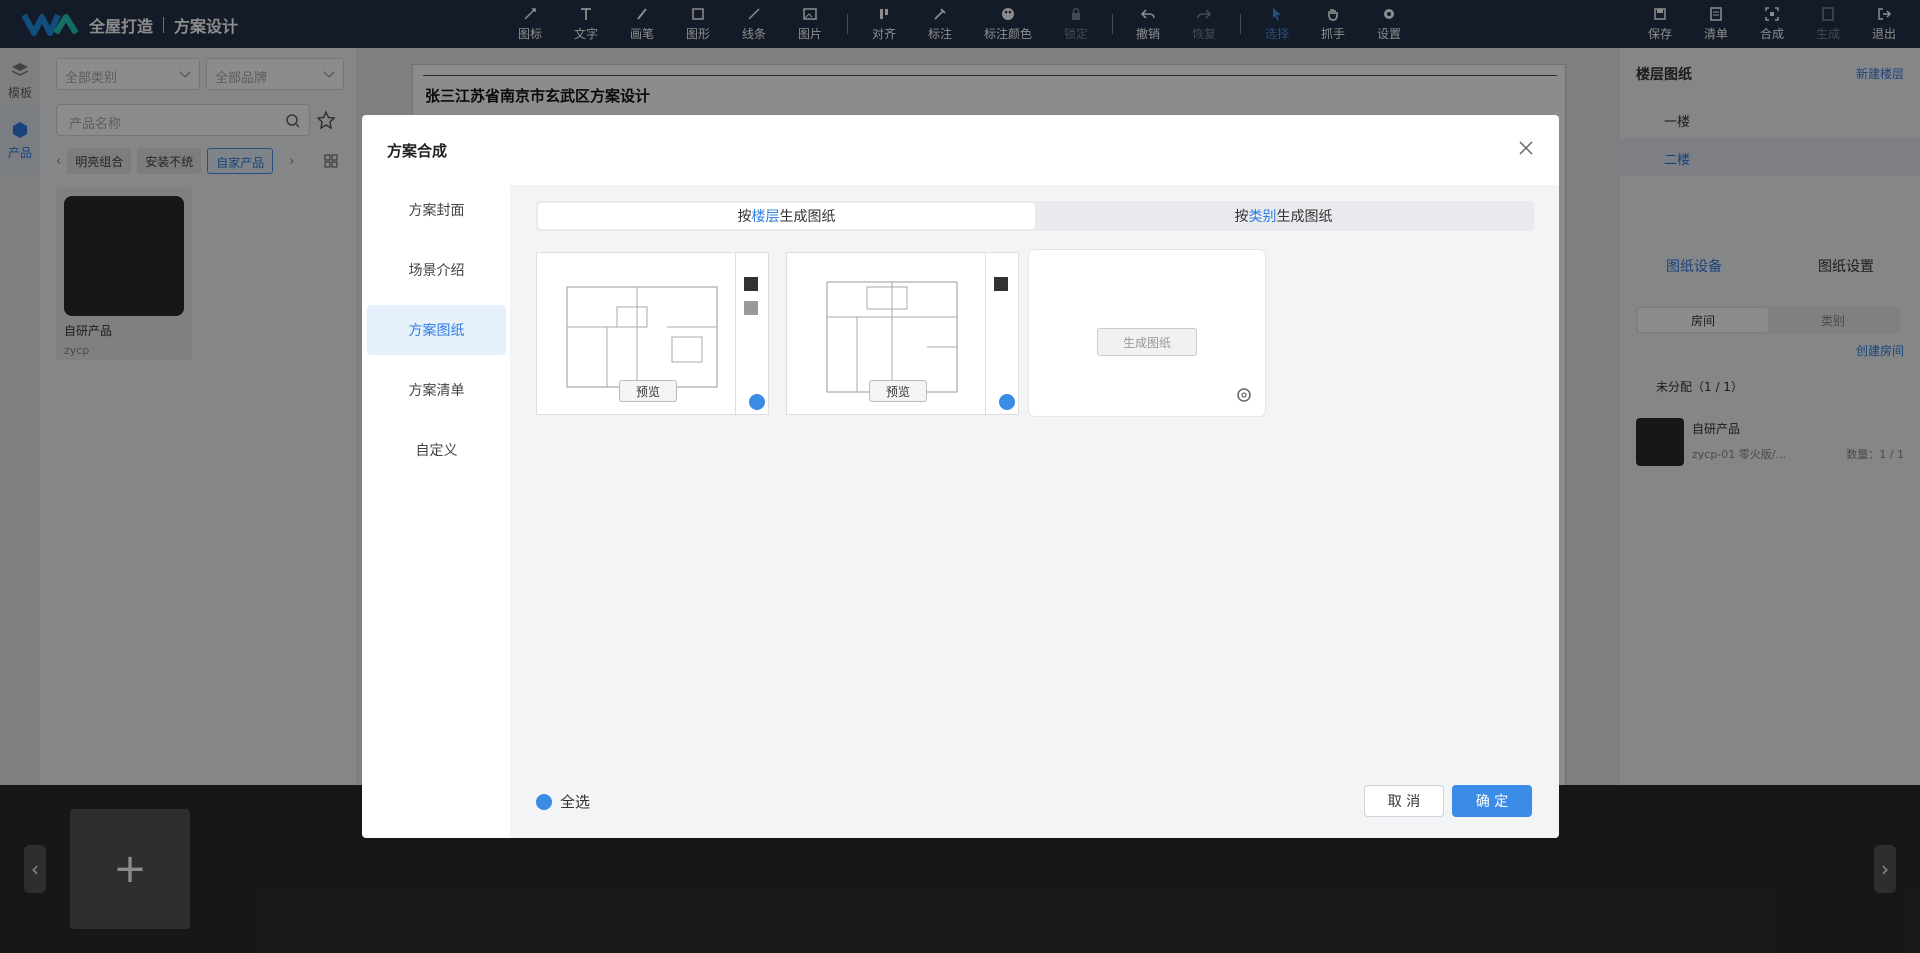 This screenshot has height=953, width=1920. I want to click on gear-icon, so click(1244, 395).